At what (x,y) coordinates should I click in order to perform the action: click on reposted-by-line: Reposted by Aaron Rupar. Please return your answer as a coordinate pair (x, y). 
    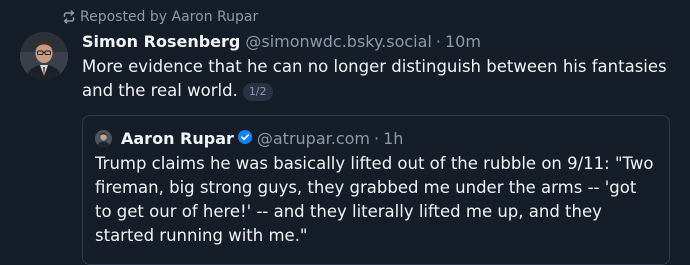
    Looking at the image, I should click on (160, 17).